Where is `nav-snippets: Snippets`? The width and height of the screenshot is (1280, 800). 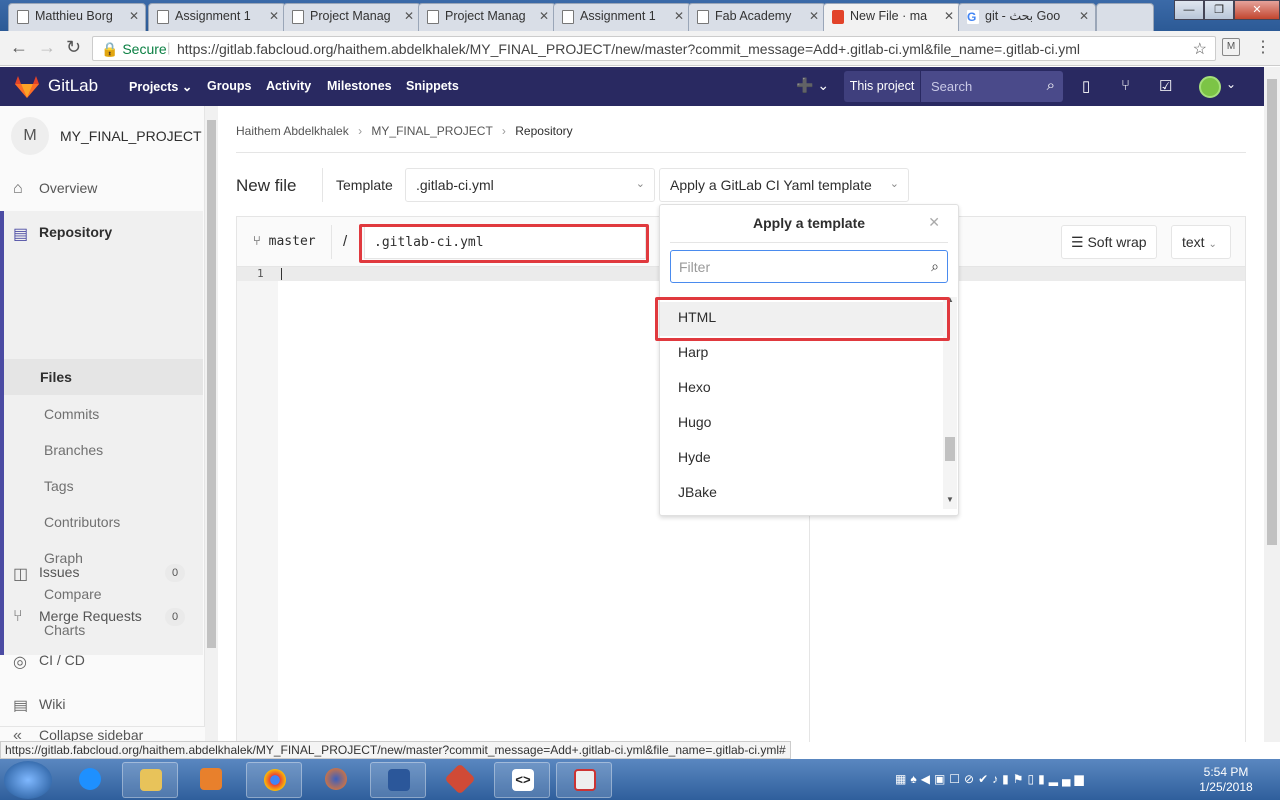
nav-snippets: Snippets is located at coordinates (432, 86).